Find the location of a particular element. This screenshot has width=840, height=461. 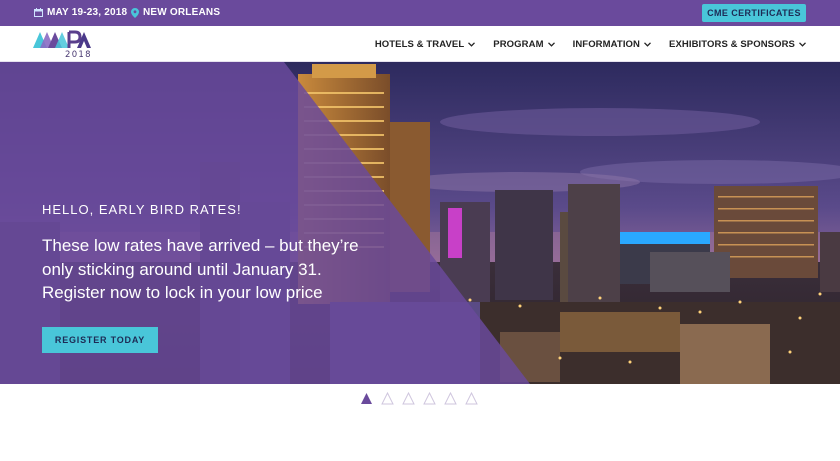

cme-certificates-button: CME CERTIFICATES is located at coordinates (754, 13).